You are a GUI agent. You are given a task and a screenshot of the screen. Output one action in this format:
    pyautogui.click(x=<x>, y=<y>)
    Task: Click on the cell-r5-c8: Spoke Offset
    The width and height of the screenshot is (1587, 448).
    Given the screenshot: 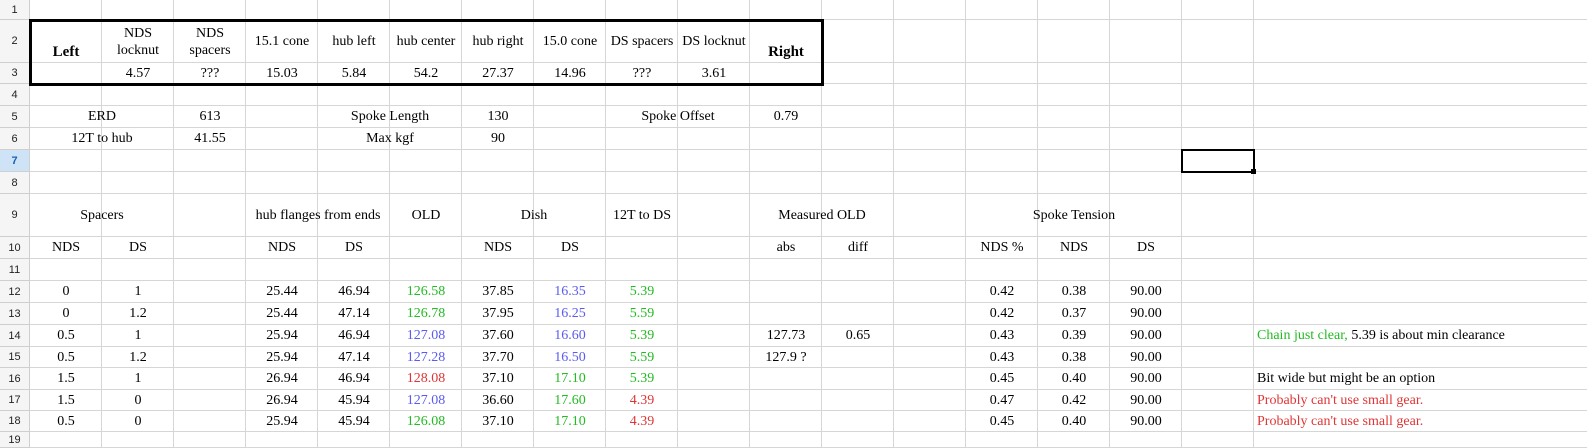 What is the action you would take?
    pyautogui.click(x=678, y=117)
    